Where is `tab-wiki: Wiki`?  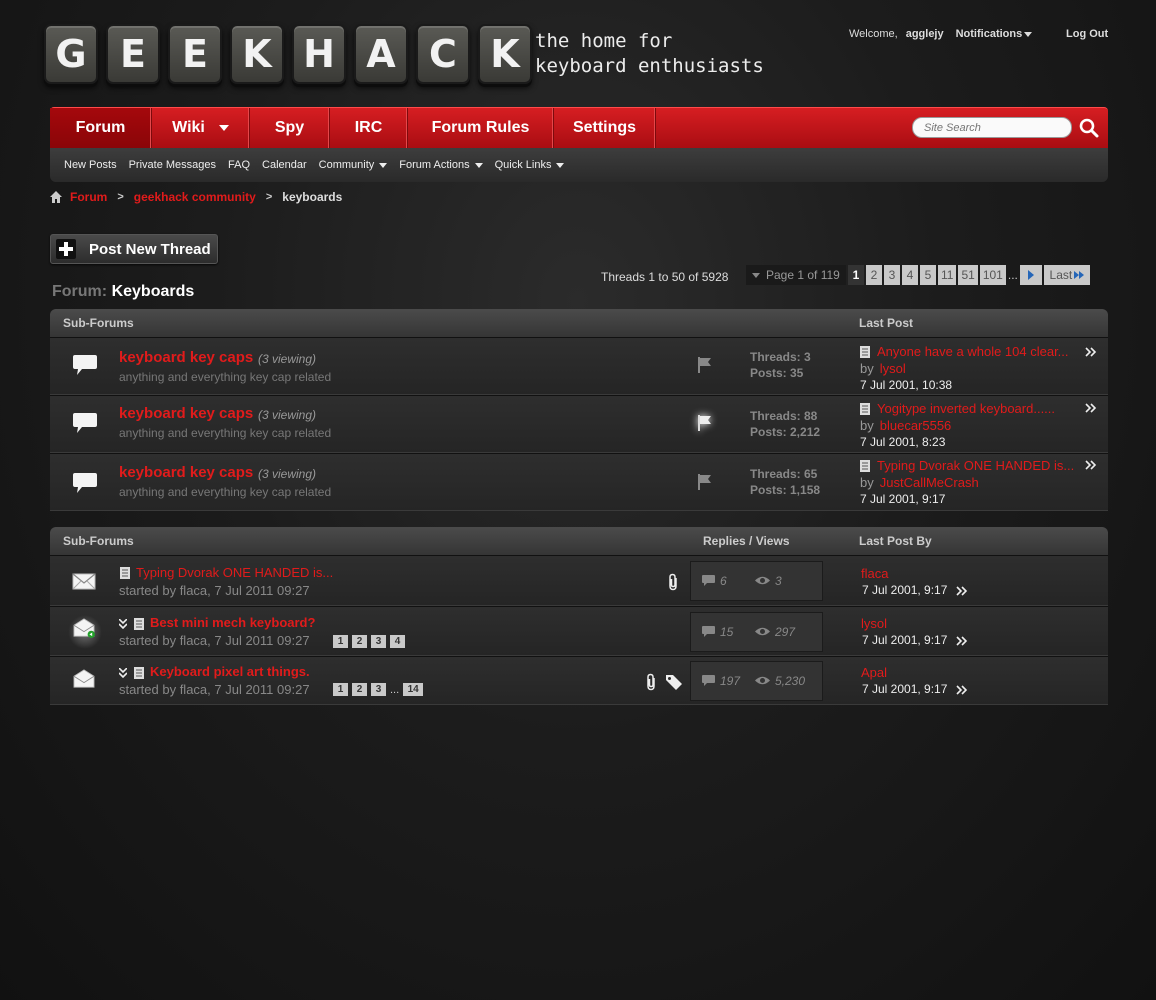 tab-wiki: Wiki is located at coordinates (201, 128).